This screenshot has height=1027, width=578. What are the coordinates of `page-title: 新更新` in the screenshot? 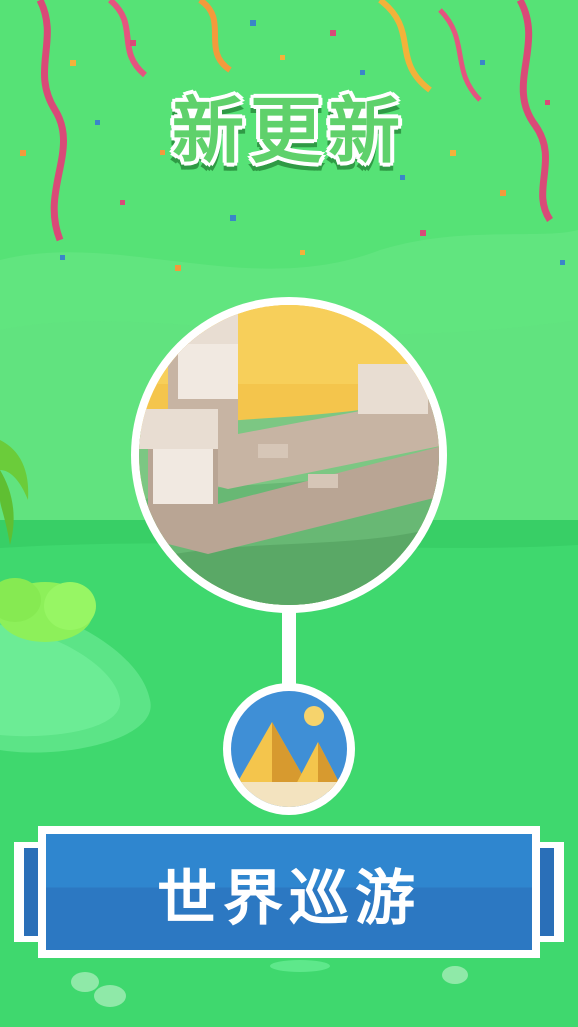 It's located at (288, 131).